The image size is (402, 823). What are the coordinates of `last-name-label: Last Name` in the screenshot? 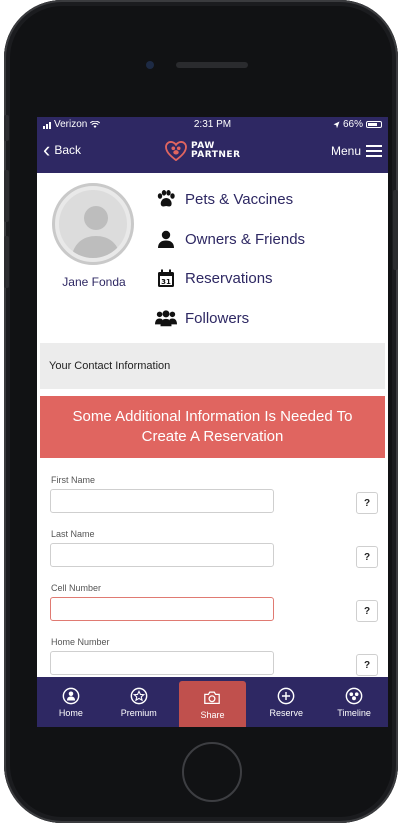 It's located at (73, 534).